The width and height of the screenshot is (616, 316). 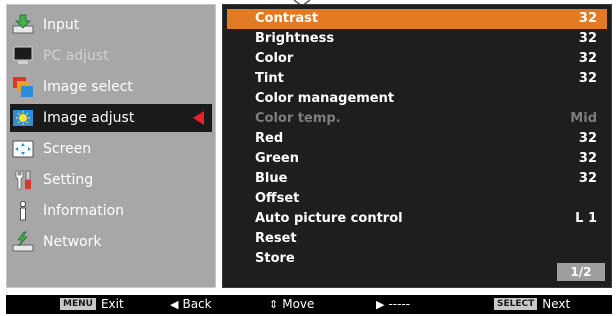 I want to click on right-arrow-icon: ▶, so click(x=380, y=304).